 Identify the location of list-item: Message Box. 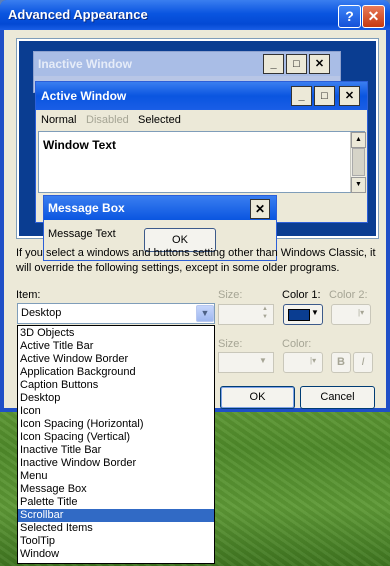
(116, 489).